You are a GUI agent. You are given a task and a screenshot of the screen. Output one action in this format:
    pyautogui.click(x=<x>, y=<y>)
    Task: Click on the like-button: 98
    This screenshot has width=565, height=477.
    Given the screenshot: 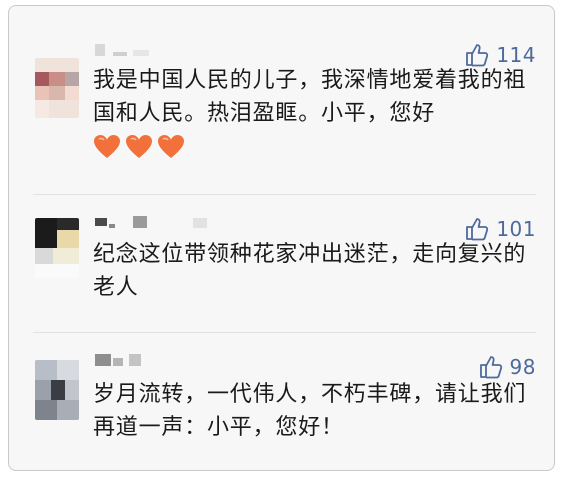 What is the action you would take?
    pyautogui.click(x=507, y=367)
    